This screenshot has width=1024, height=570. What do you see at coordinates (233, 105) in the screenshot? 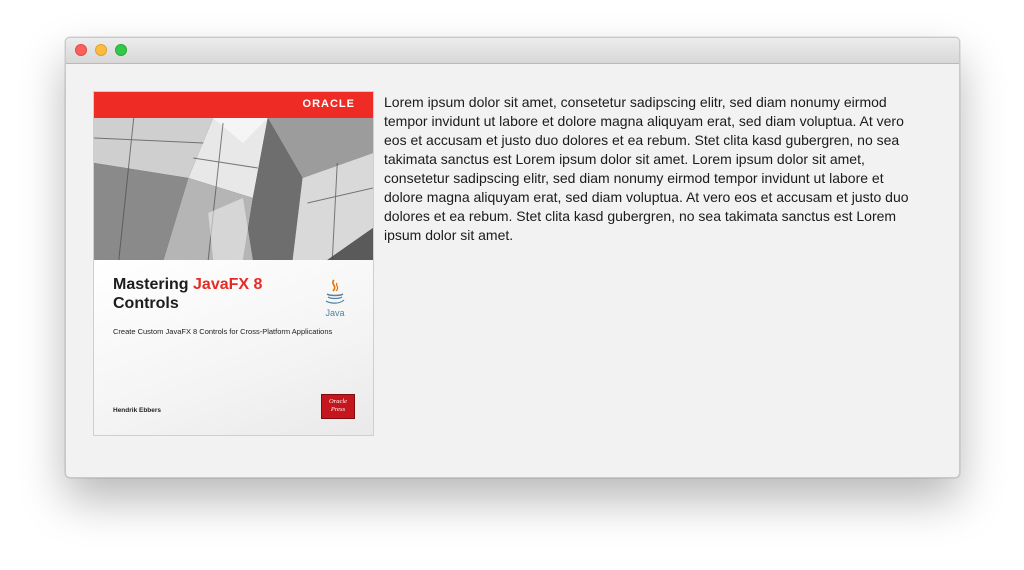
I see `cover-top-band: ORACLE` at bounding box center [233, 105].